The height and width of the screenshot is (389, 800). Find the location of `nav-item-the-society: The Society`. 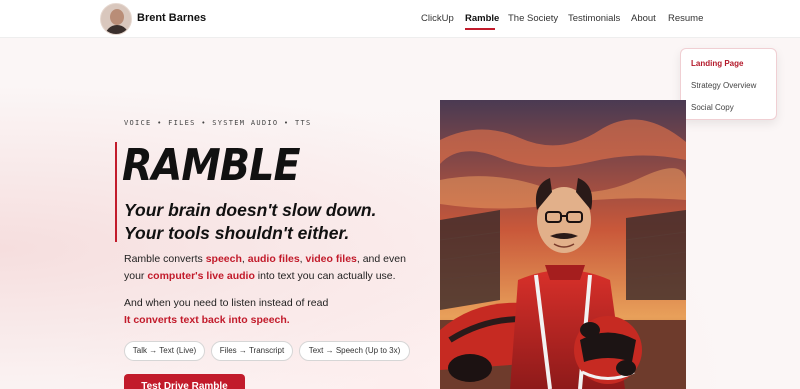

nav-item-the-society: The Society is located at coordinates (533, 18).